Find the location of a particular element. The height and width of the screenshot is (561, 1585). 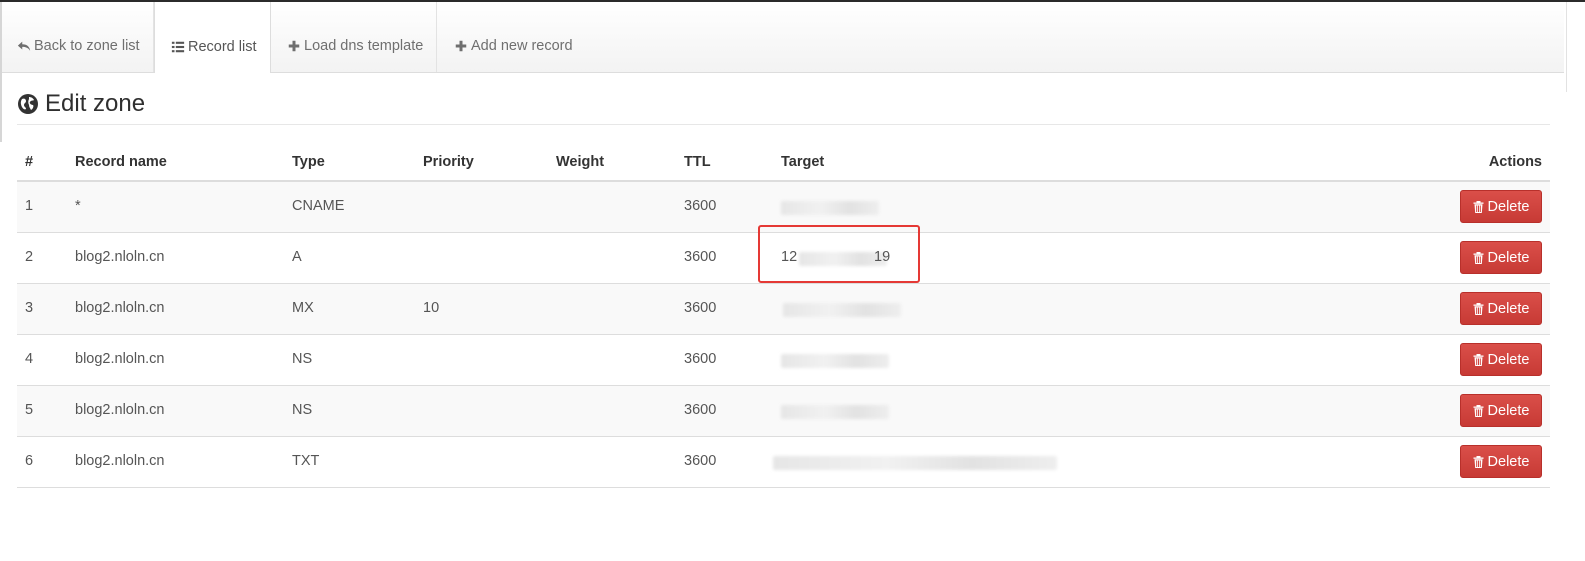

header-num: # is located at coordinates (29, 162).